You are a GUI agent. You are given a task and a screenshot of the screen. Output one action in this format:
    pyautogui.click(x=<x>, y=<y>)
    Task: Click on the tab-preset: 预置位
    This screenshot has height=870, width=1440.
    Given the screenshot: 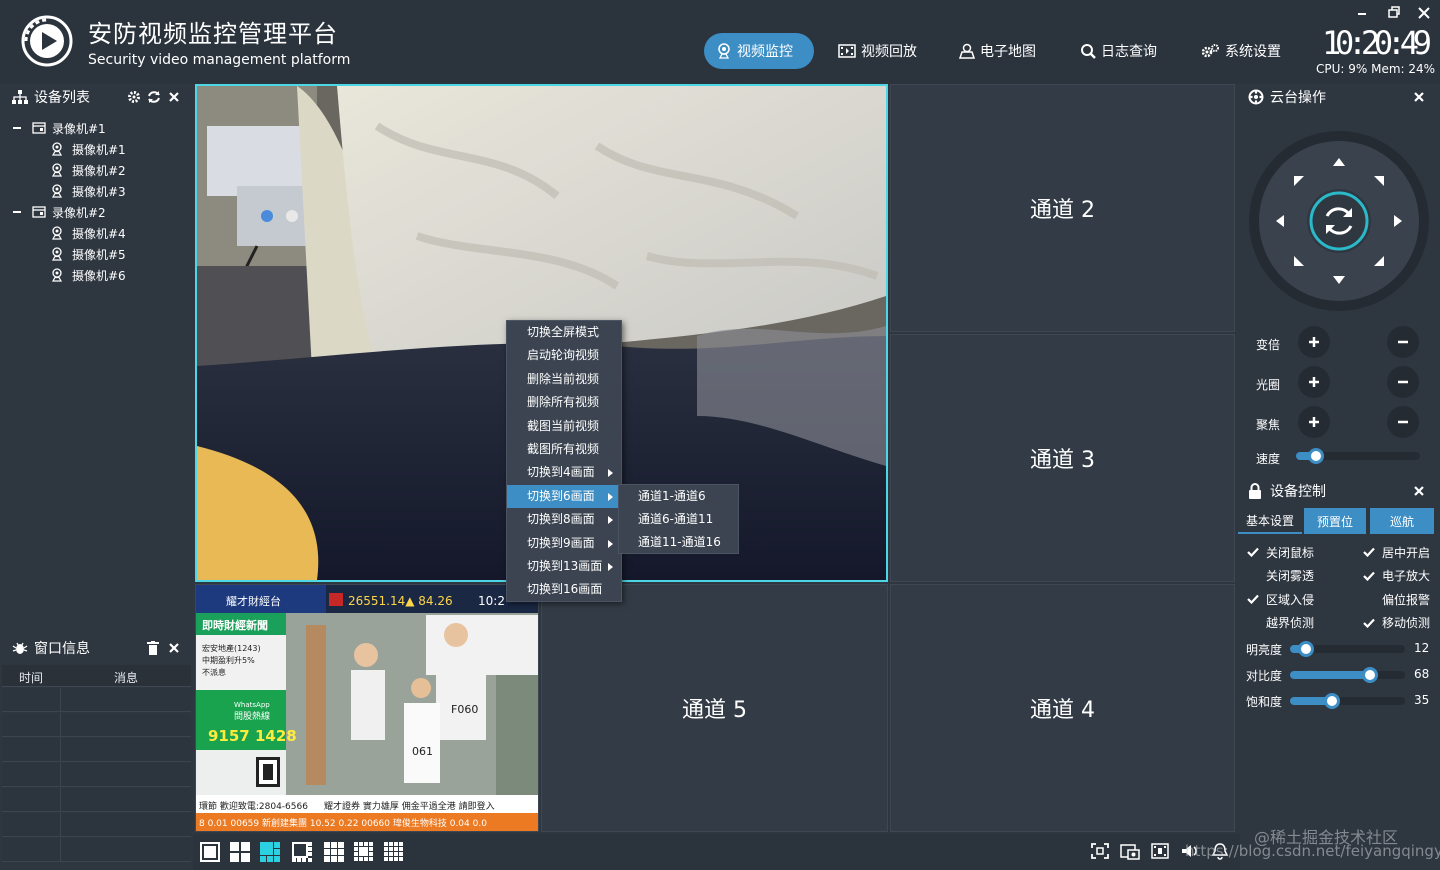 What is the action you would take?
    pyautogui.click(x=1335, y=521)
    